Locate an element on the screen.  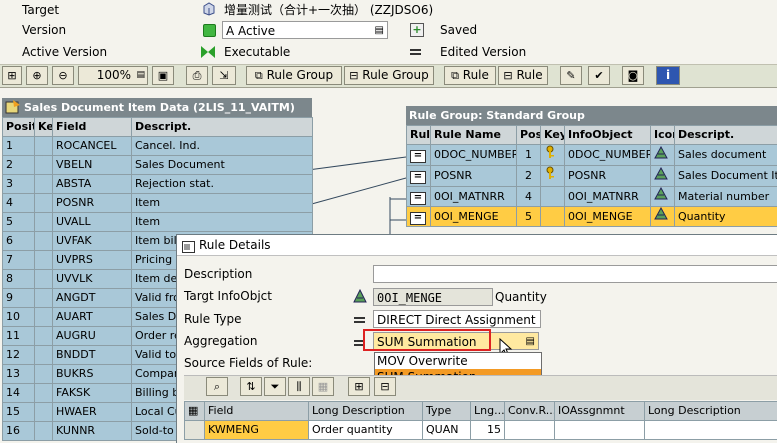
table-row: KWMENG Order quantity QUAN 15 is located at coordinates (481, 430).